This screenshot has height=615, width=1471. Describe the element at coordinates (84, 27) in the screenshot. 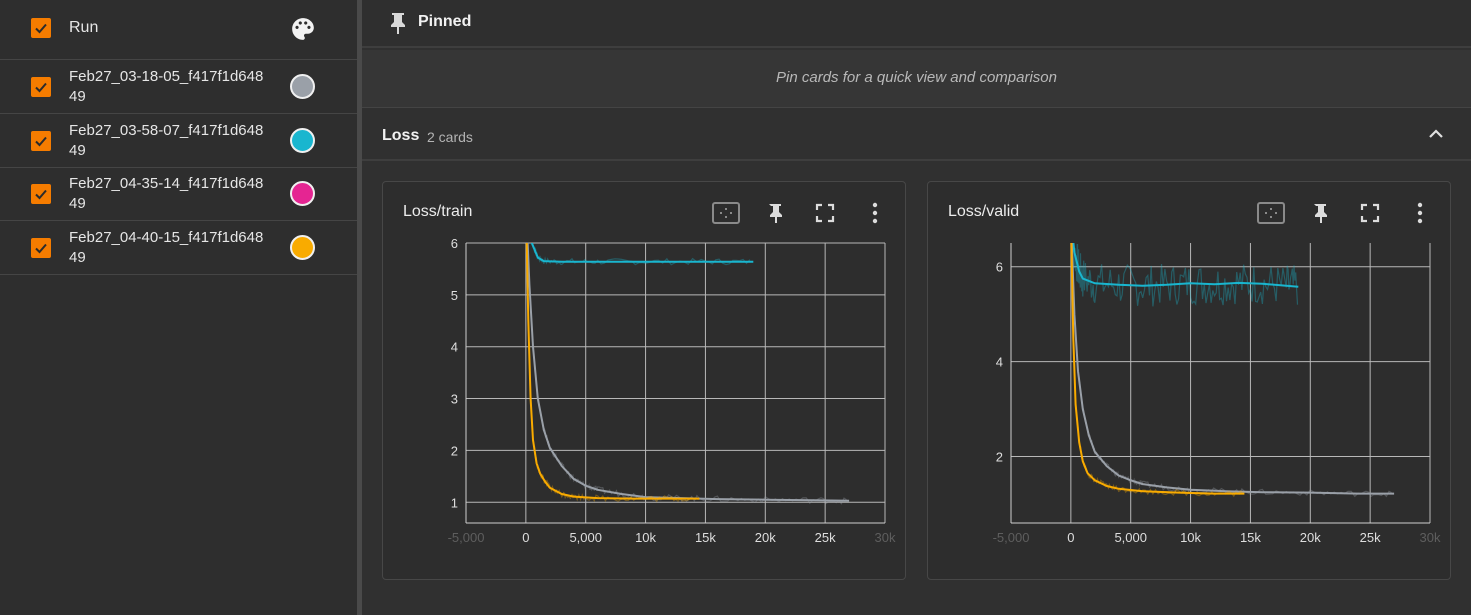

I see `run-column-header: Run` at that location.